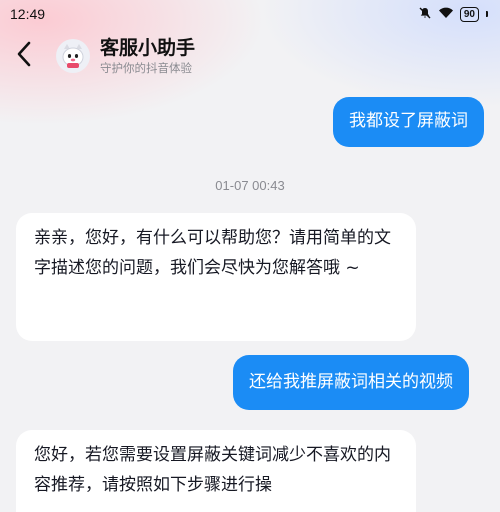  Describe the element at coordinates (35, 56) in the screenshot. I see `back-button` at that location.